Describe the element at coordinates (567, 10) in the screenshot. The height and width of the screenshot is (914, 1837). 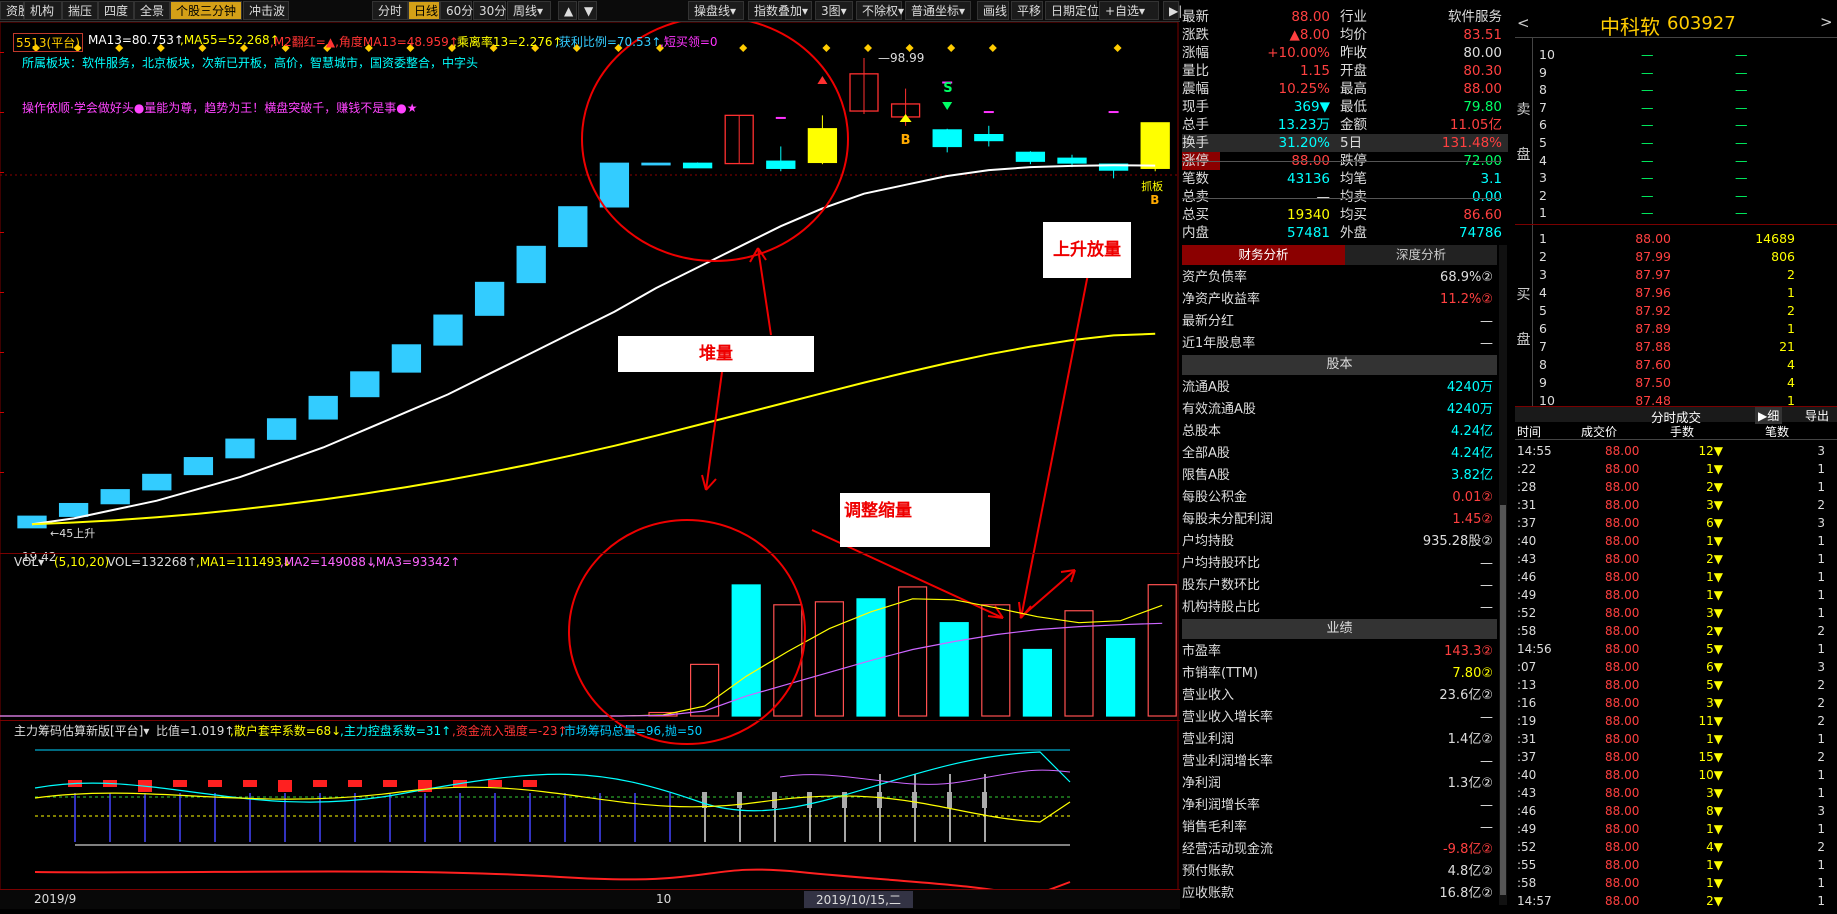
I see `toolbar-item-12: ▲` at that location.